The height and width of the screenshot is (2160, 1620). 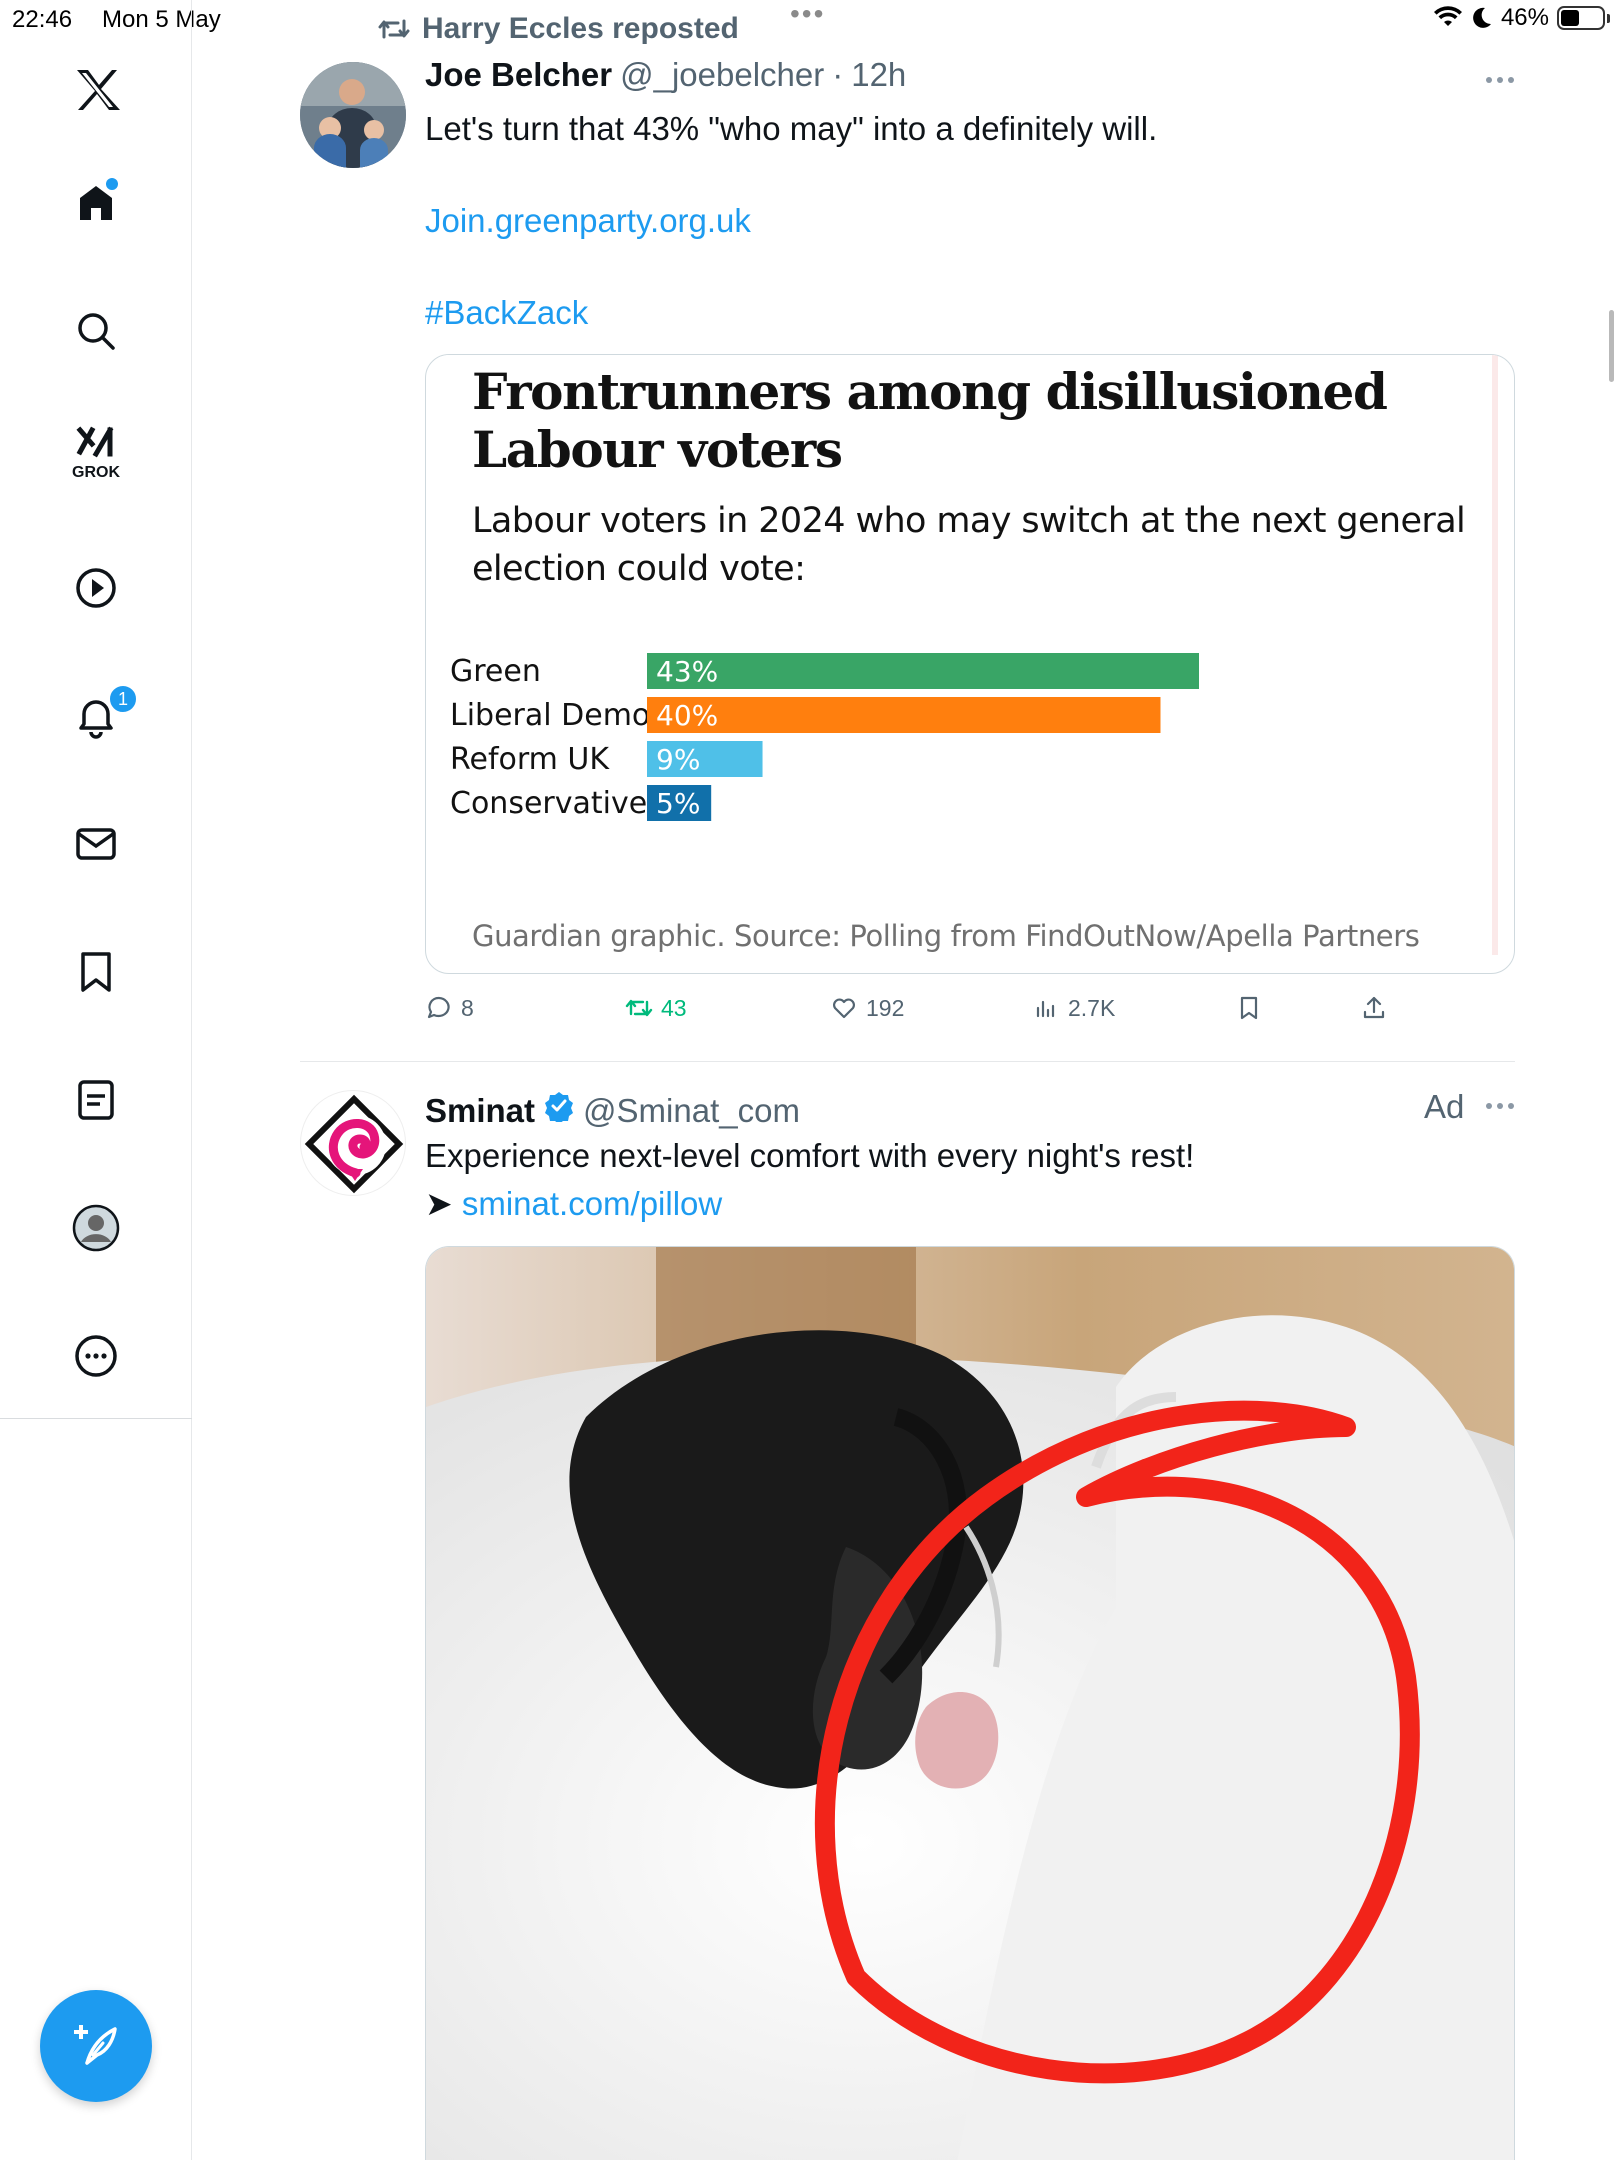 I want to click on sidebar-divider, so click(x=96, y=1418).